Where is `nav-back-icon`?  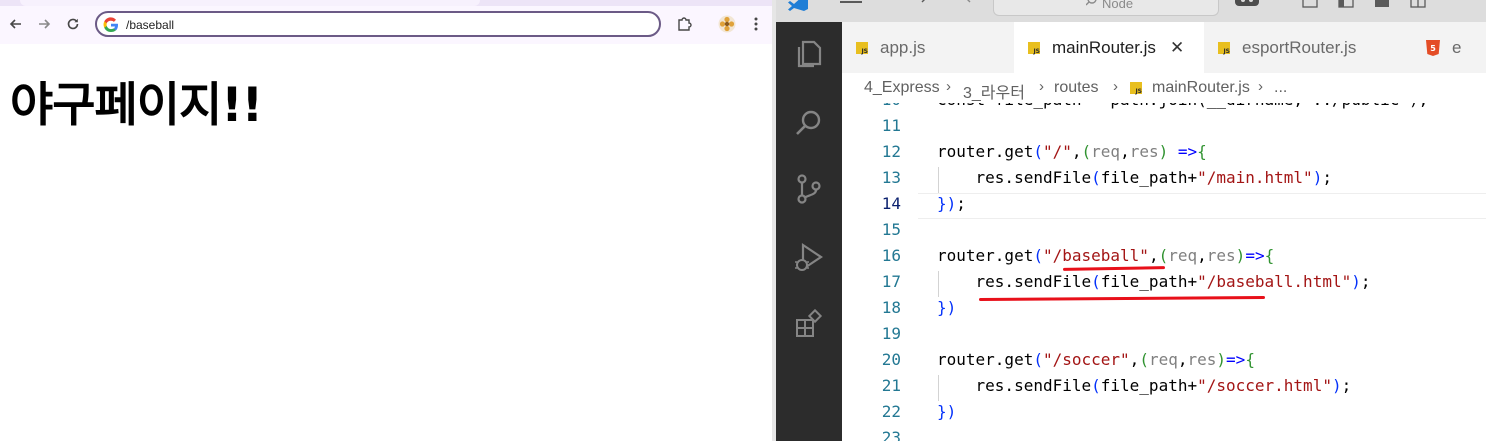 nav-back-icon is located at coordinates (925, 3).